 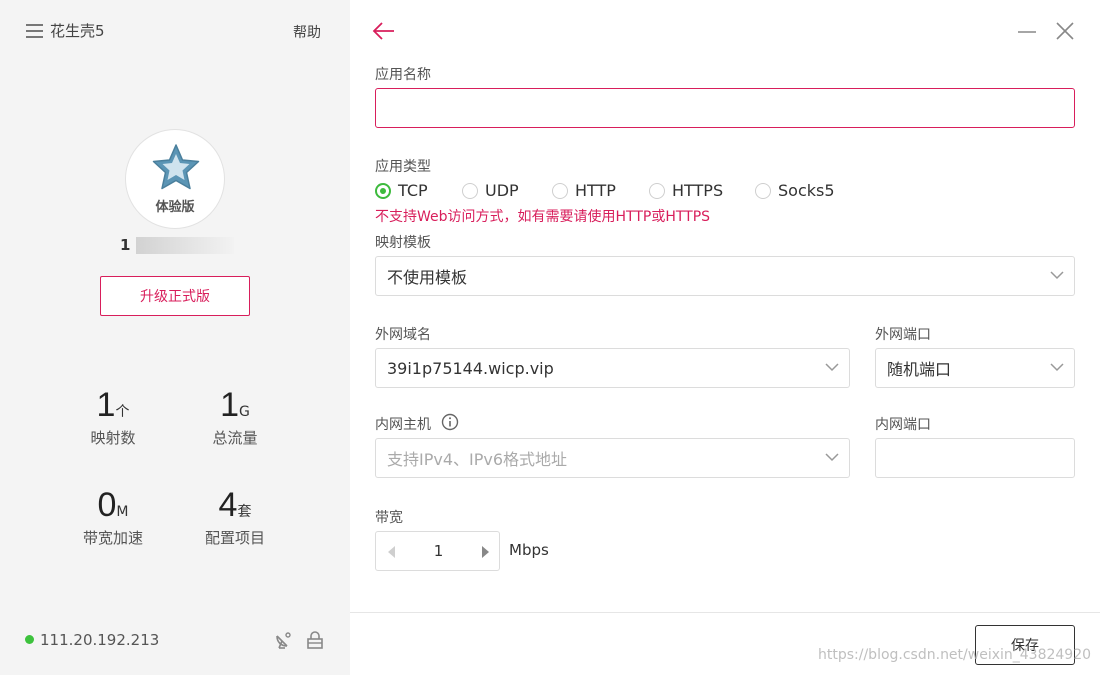 What do you see at coordinates (403, 243) in the screenshot?
I see `template-label: 映射模板` at bounding box center [403, 243].